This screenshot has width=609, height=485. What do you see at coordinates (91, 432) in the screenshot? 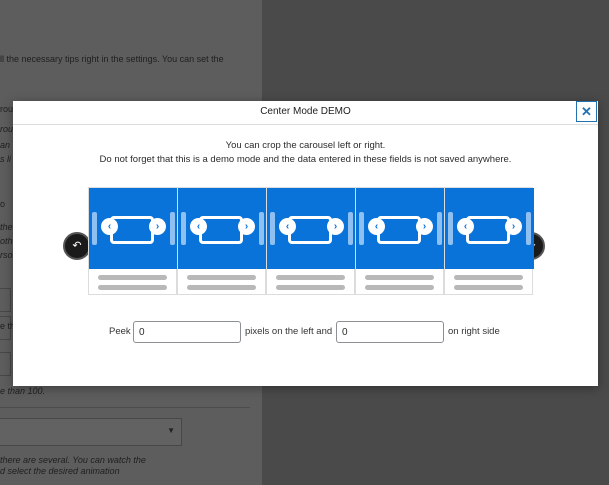
I see `background-select: ▼` at bounding box center [91, 432].